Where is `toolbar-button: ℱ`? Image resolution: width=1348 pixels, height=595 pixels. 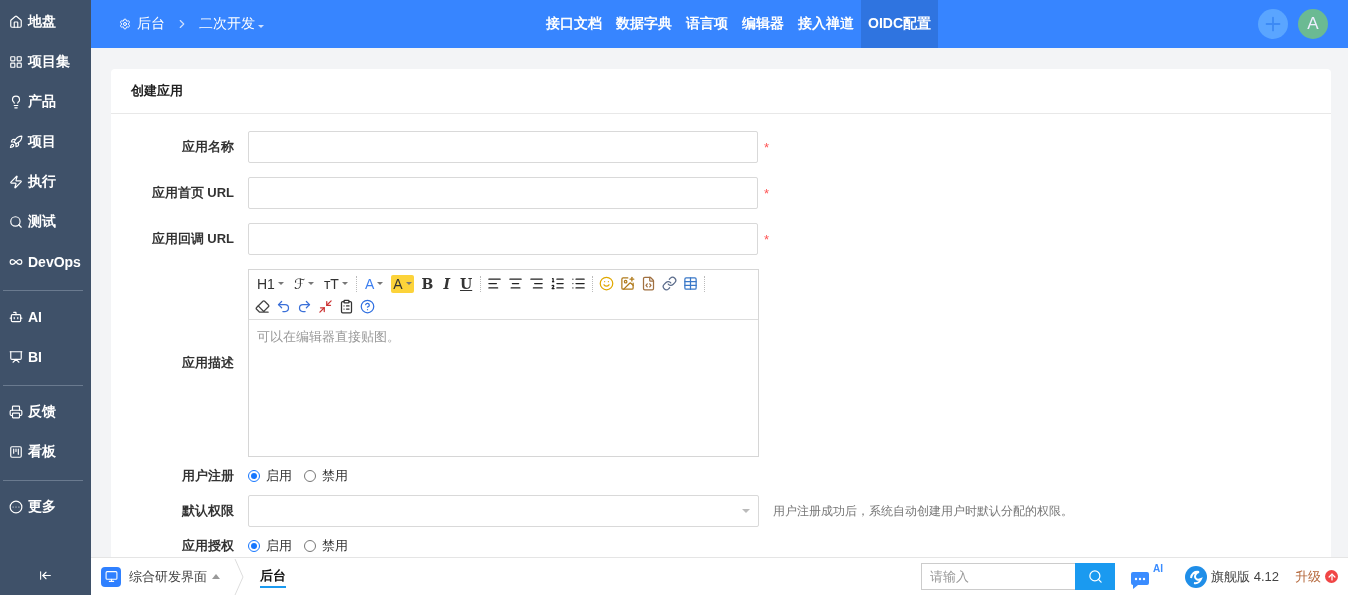
toolbar-button: ℱ is located at coordinates (303, 283).